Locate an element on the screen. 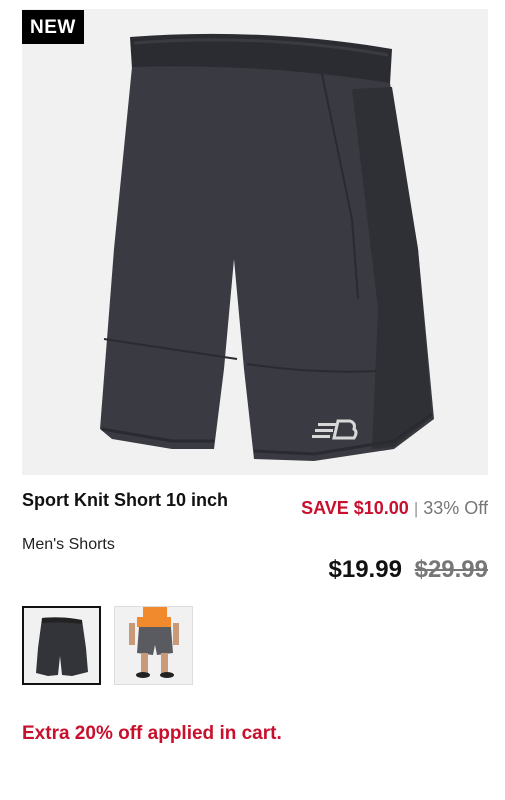  savings-info: SAVE $10.00 | 33% Off is located at coordinates (388, 508).